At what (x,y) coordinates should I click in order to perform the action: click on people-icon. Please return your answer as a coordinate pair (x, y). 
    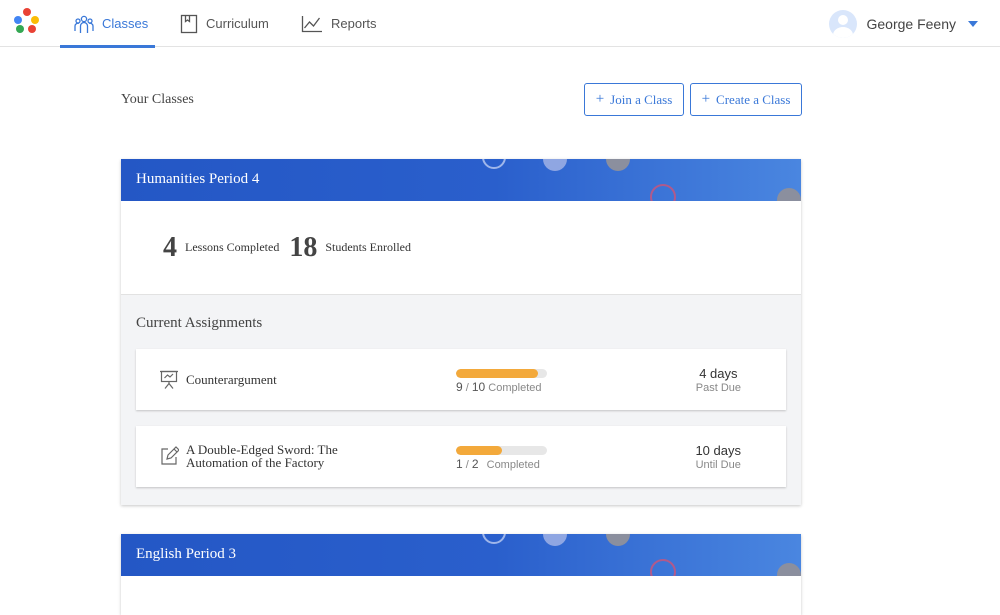
    Looking at the image, I should click on (84, 24).